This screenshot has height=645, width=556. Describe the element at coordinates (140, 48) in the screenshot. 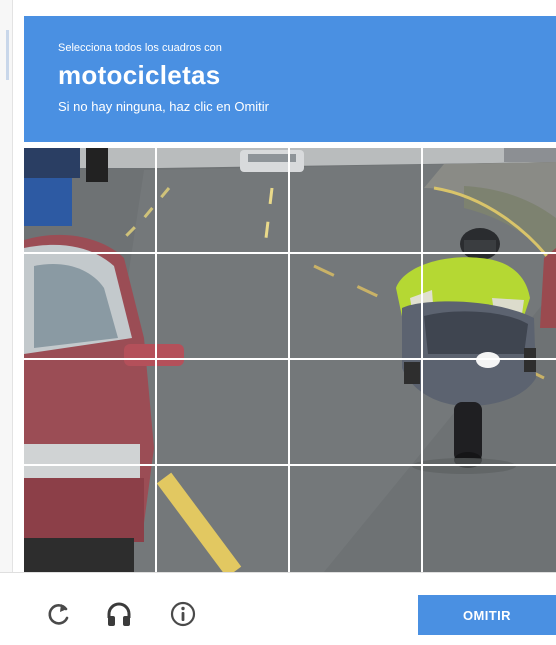

I see `instruction-text: Selecciona todos los cuadros con` at that location.